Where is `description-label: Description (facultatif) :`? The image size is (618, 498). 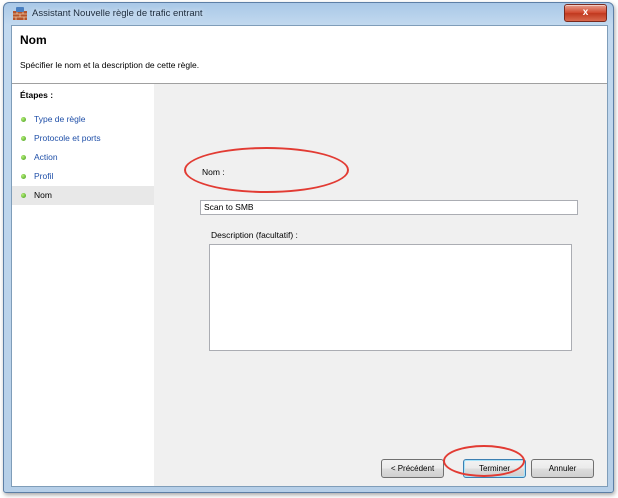
description-label: Description (facultatif) : is located at coordinates (254, 235).